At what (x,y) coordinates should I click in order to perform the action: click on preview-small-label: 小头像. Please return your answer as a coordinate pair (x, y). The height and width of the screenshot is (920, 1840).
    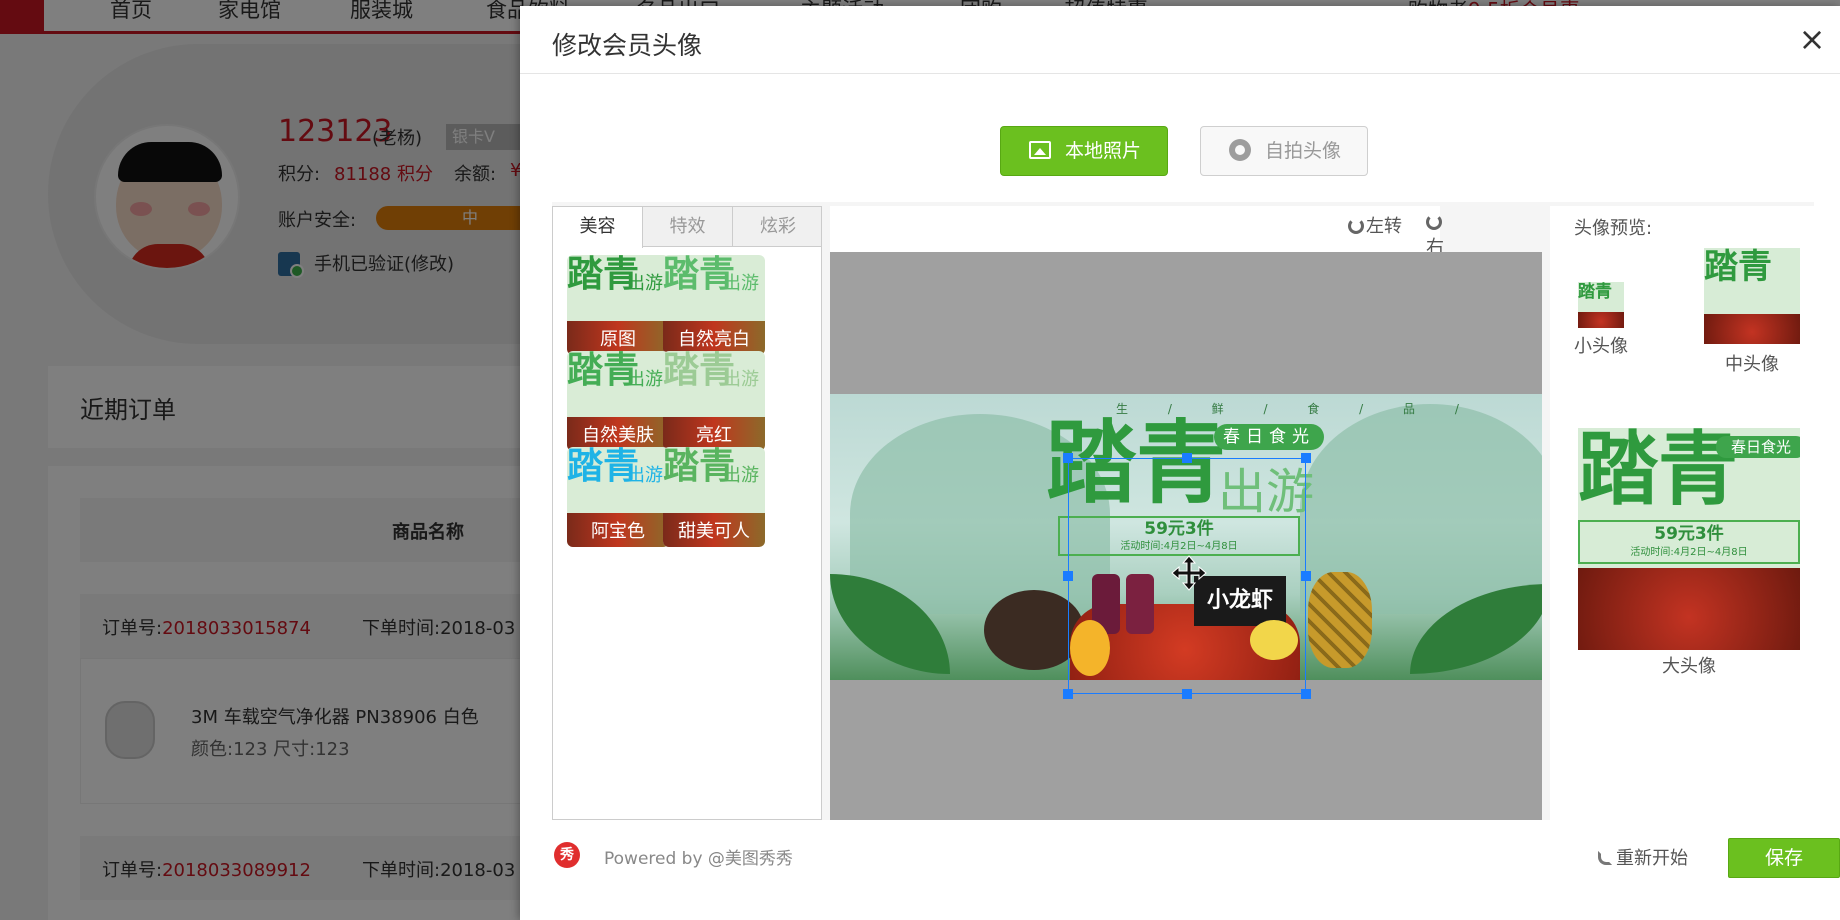
    Looking at the image, I should click on (1601, 346).